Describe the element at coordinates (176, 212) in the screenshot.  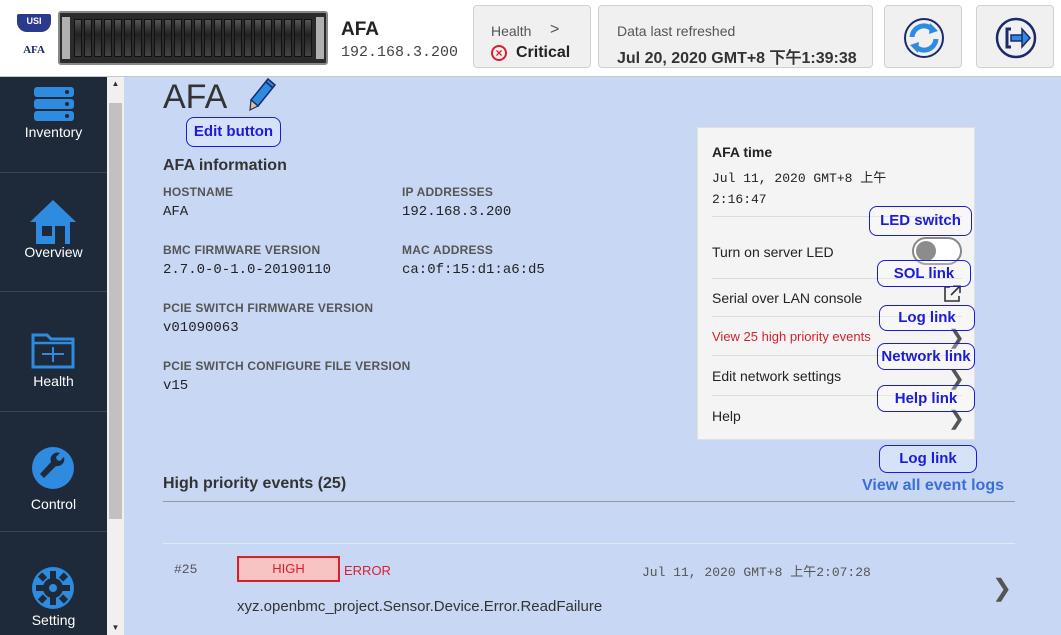
I see `hostname-value: AFA` at that location.